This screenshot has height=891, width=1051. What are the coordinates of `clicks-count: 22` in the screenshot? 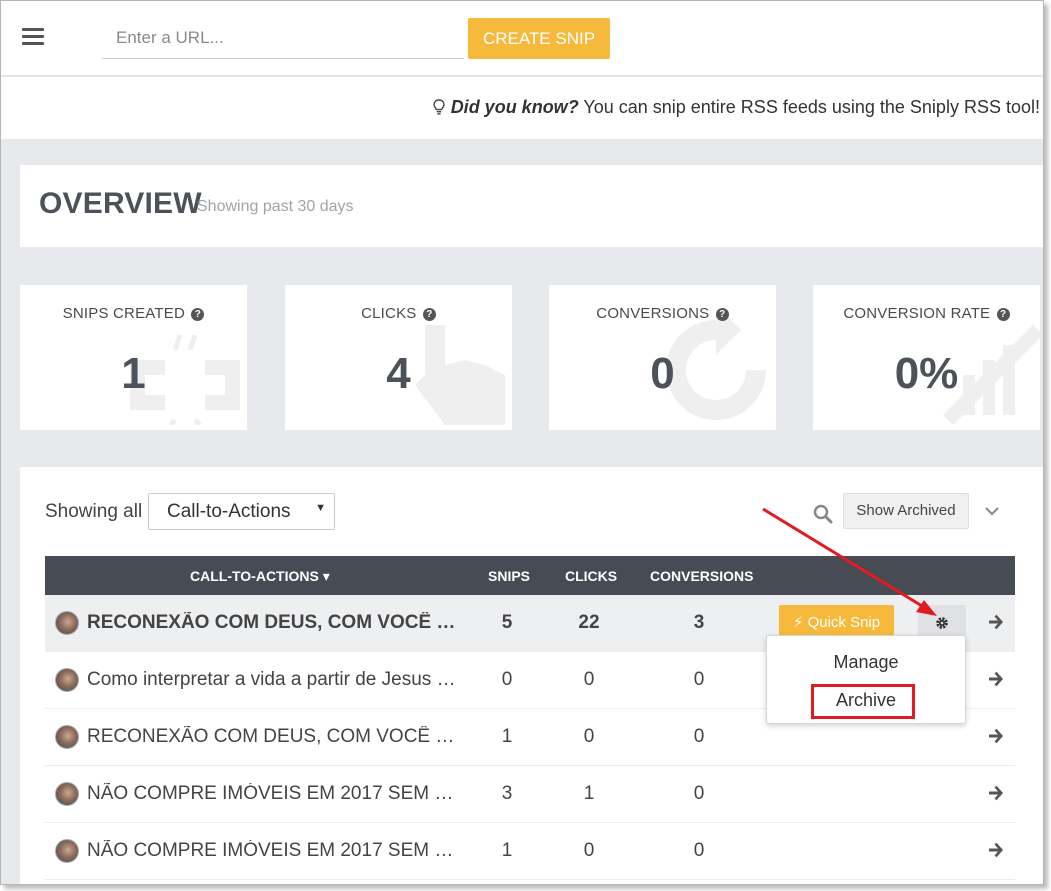 It's located at (589, 622).